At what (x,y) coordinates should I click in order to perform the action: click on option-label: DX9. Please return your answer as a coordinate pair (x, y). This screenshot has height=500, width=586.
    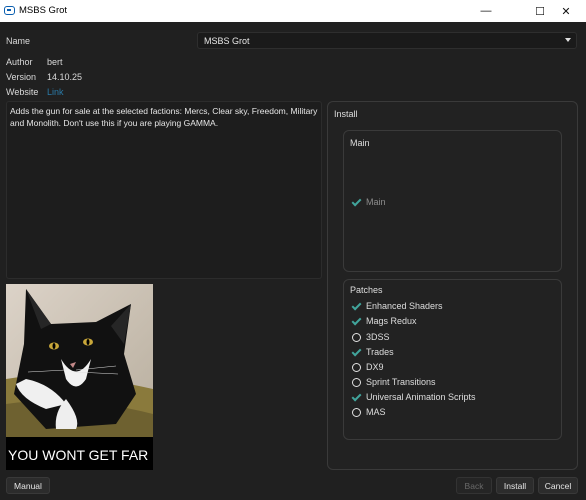
    Looking at the image, I should click on (375, 367).